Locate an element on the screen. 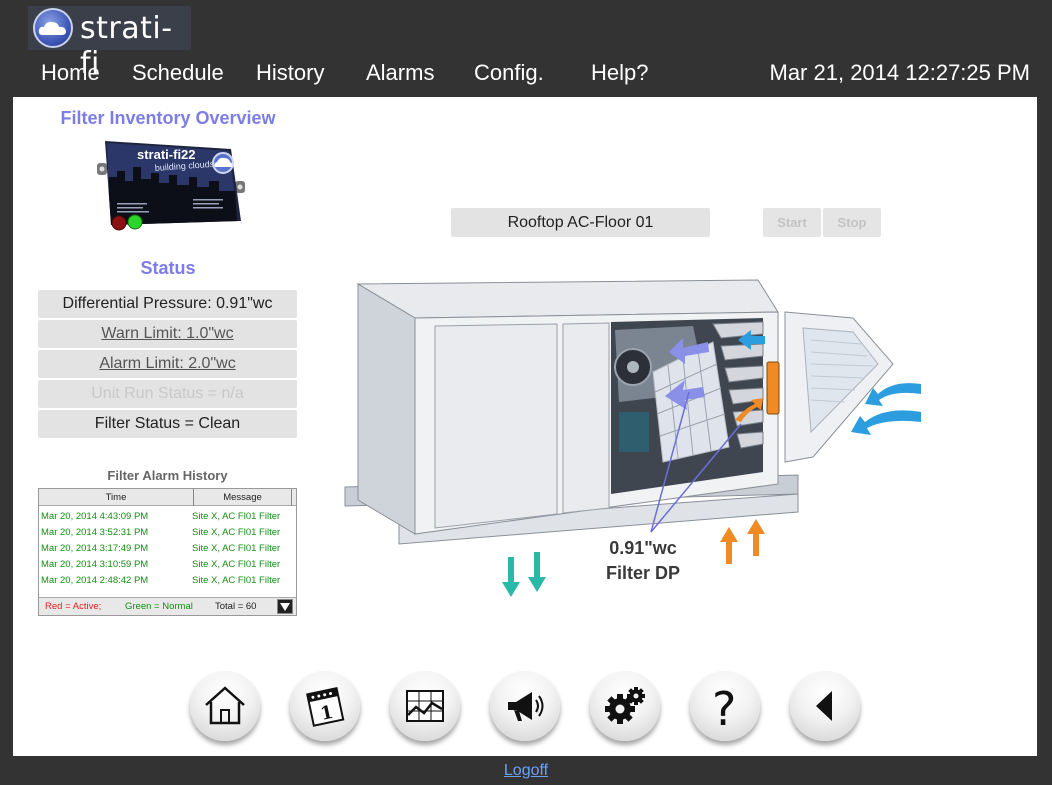 The height and width of the screenshot is (785, 1052). warn-limit-text: Warn Limit: 1.0"wc is located at coordinates (167, 333).